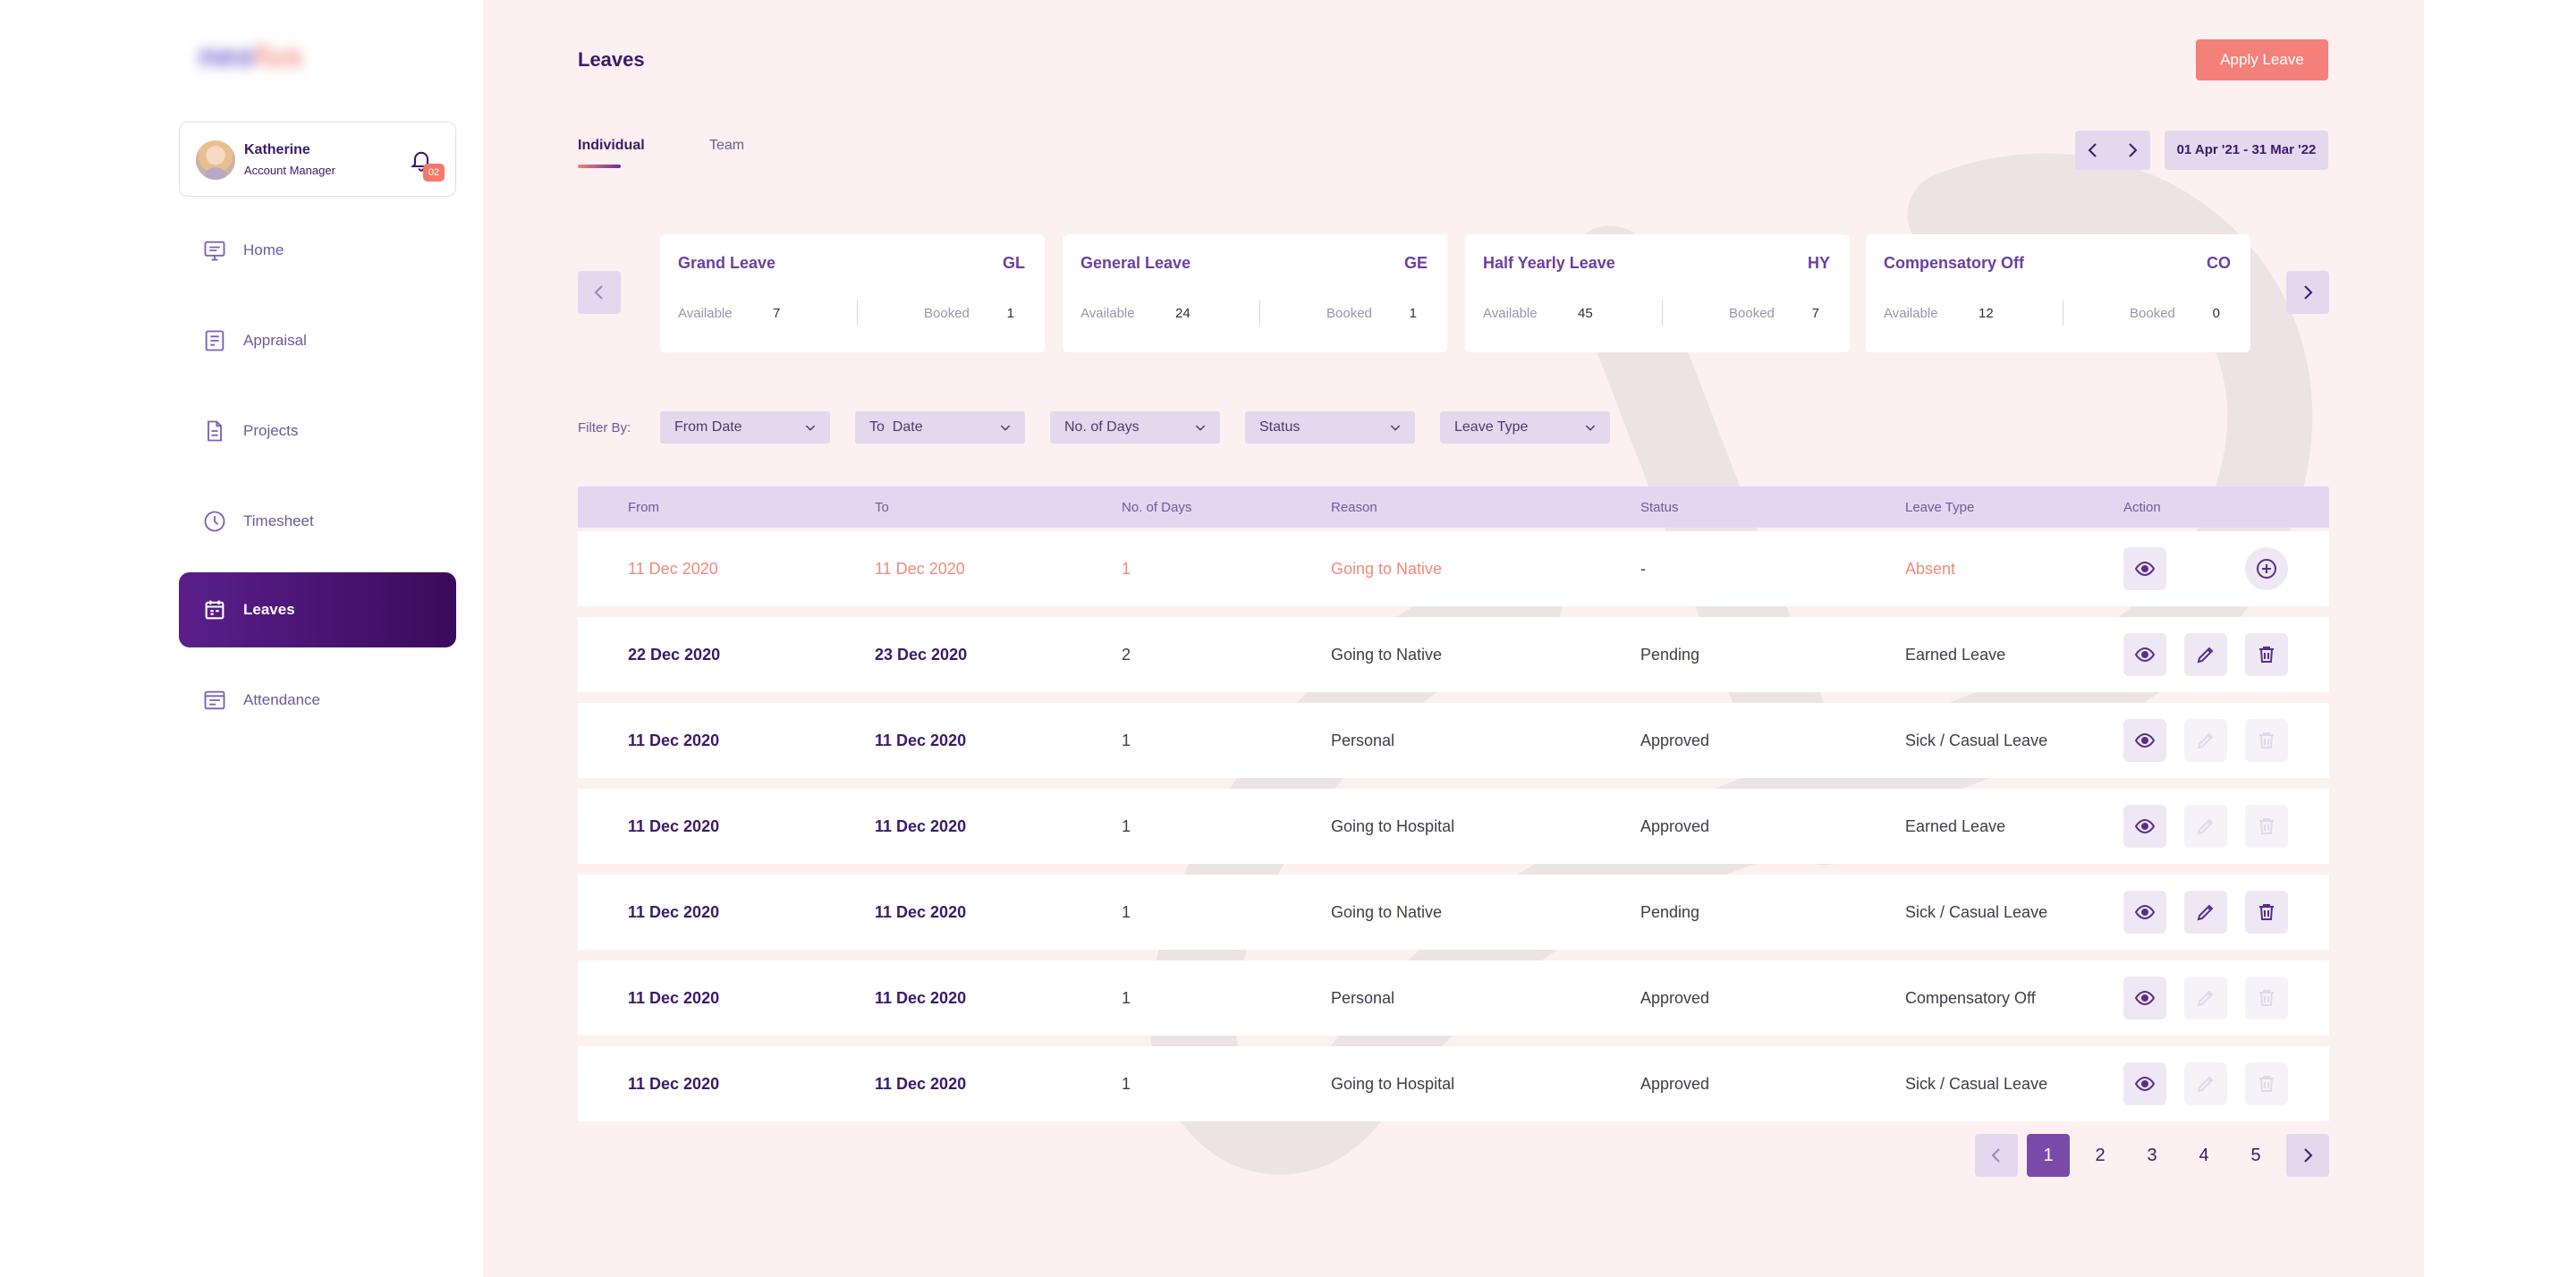 This screenshot has width=2576, height=1277. I want to click on cell-leave-type: Earned Leave, so click(1955, 826).